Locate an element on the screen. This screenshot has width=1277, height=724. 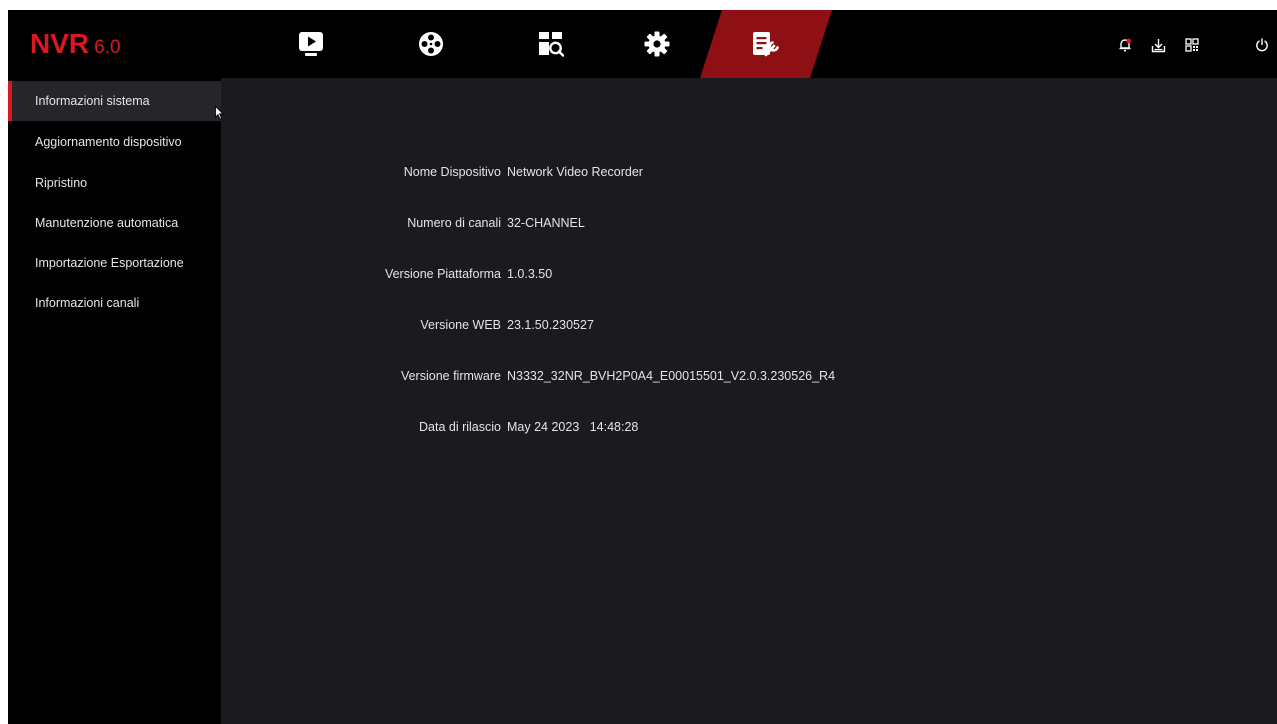
nav-maintenance-button is located at coordinates (766, 44).